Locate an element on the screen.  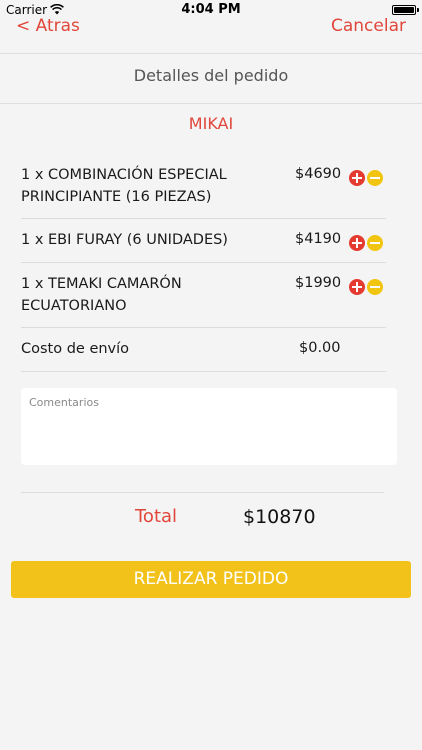
total-divider is located at coordinates (202, 492).